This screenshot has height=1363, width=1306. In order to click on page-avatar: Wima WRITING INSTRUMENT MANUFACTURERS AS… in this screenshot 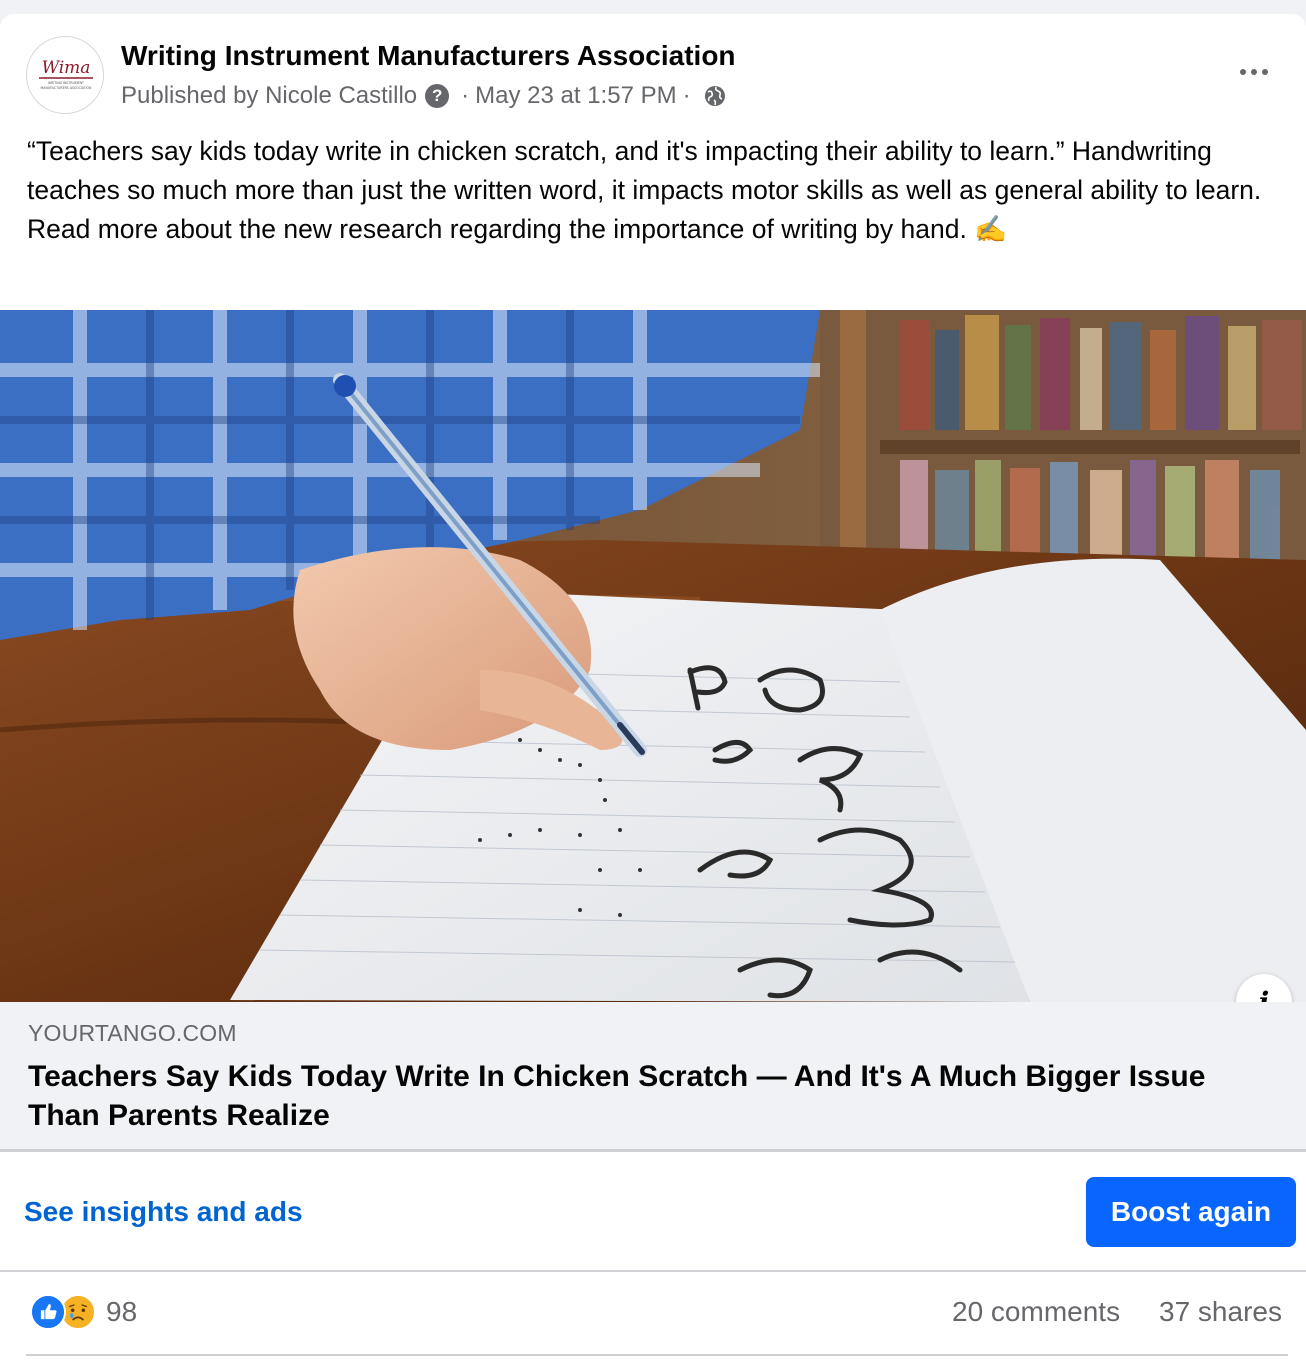, I will do `click(65, 75)`.